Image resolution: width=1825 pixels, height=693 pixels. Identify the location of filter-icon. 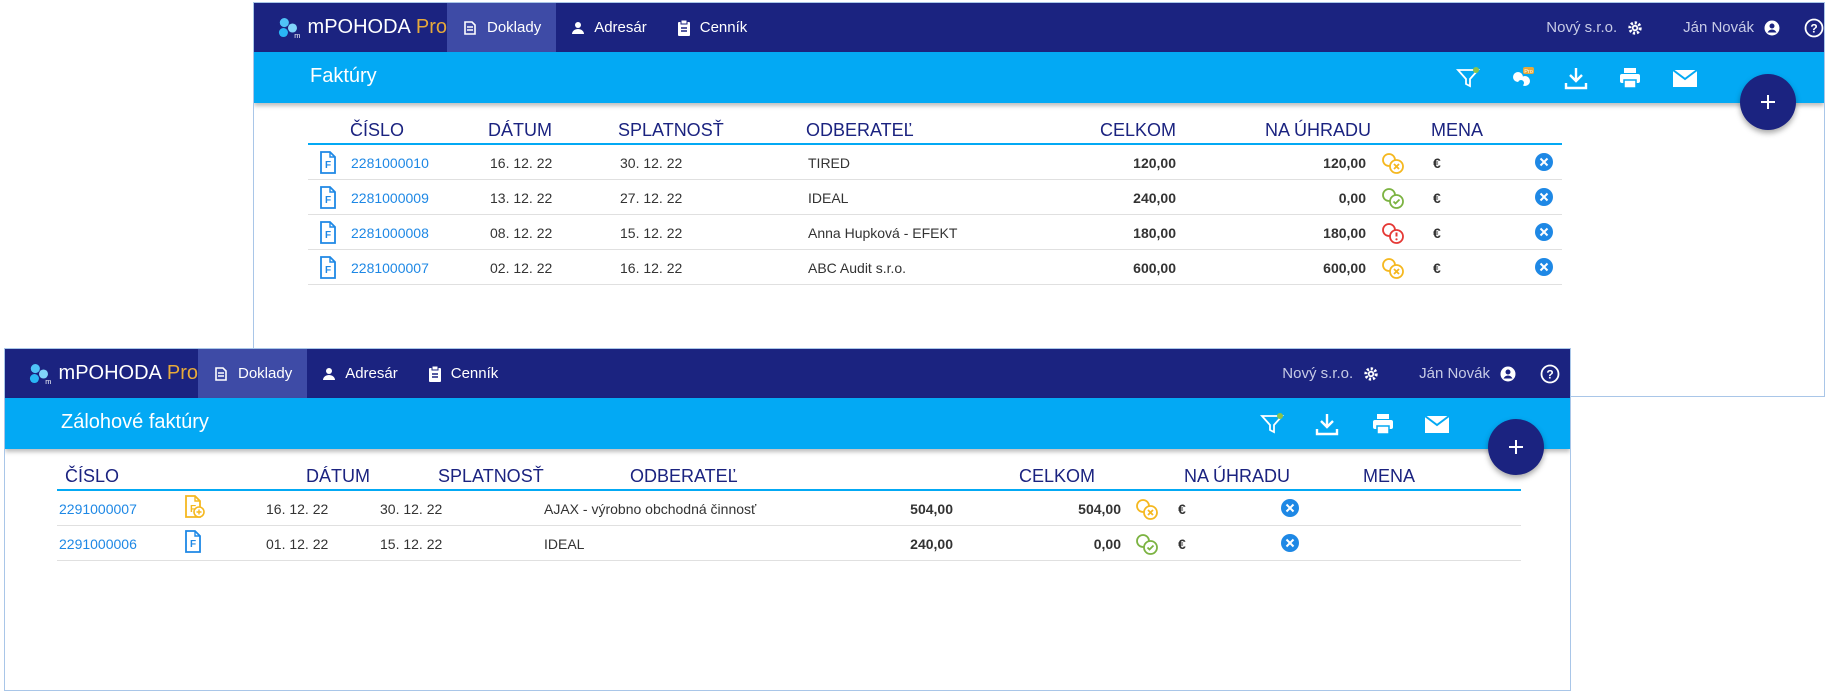
(1272, 423).